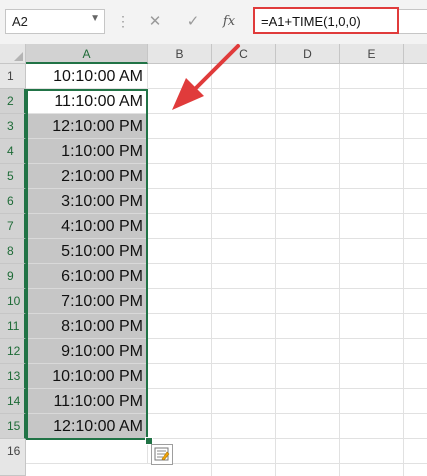 This screenshot has width=427, height=476. Describe the element at coordinates (87, 451) in the screenshot. I see `cell-a16` at that location.